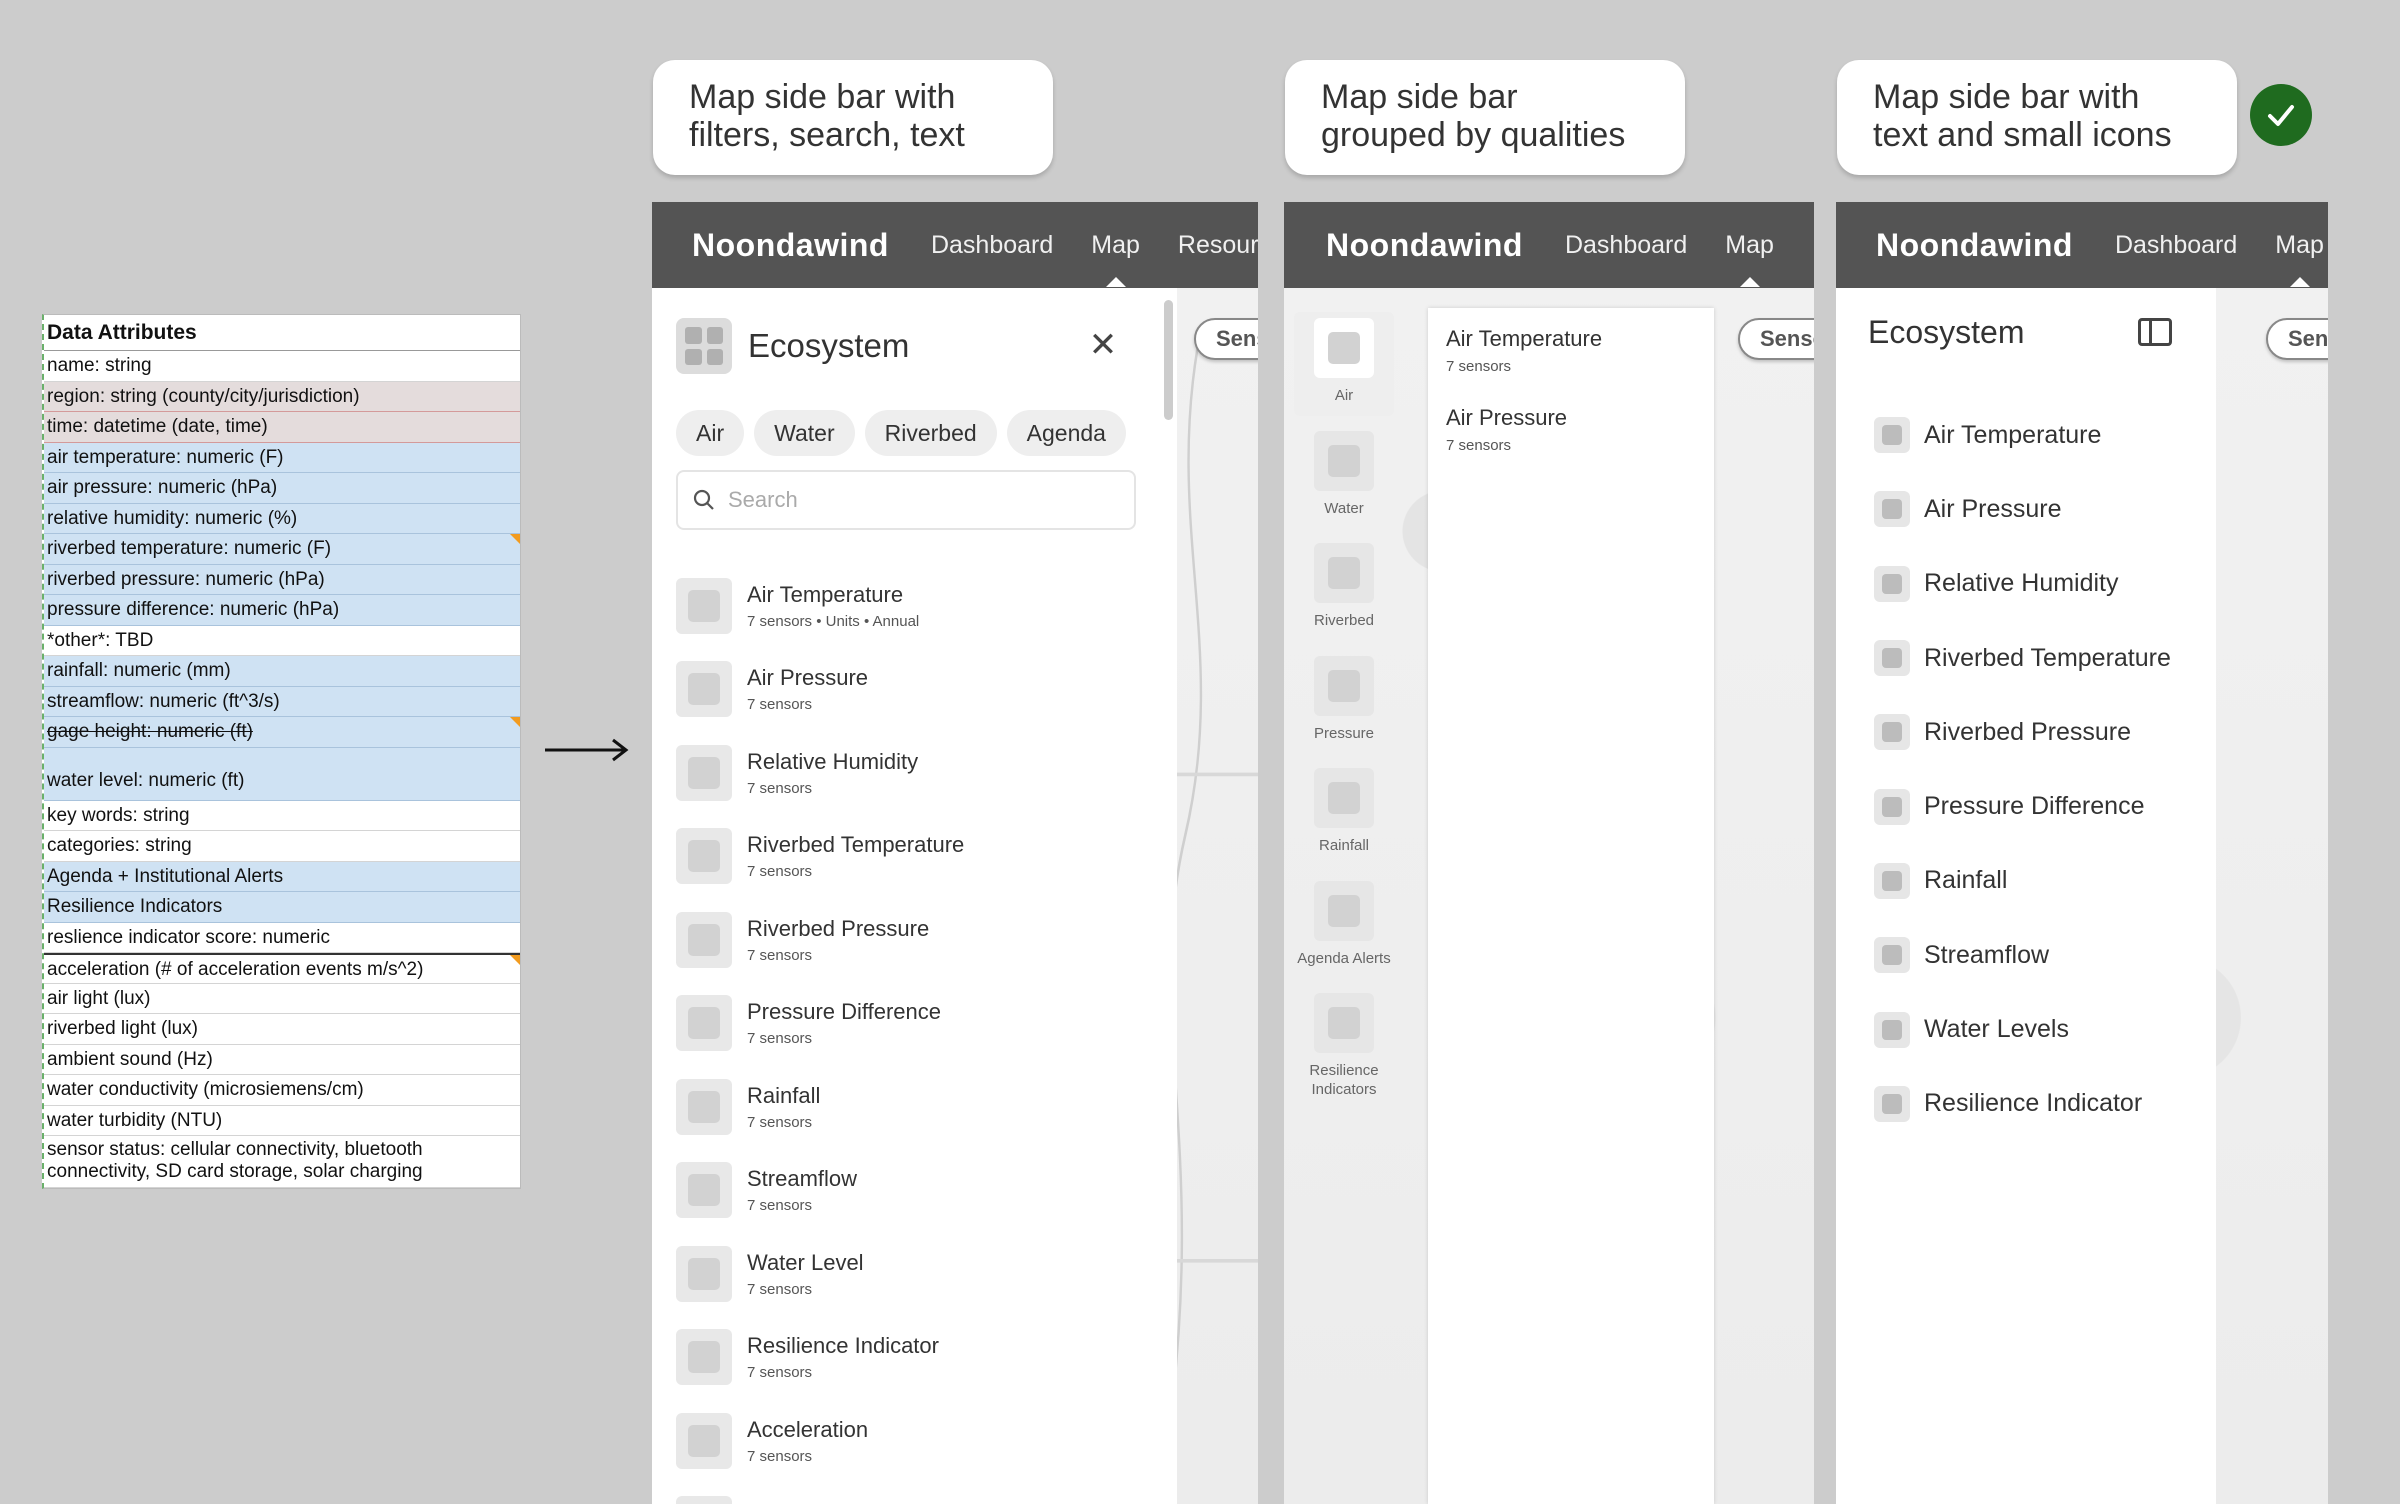 This screenshot has height=1504, width=2400. I want to click on sheet-cell: Agenda + Institutional Alerts, so click(165, 876).